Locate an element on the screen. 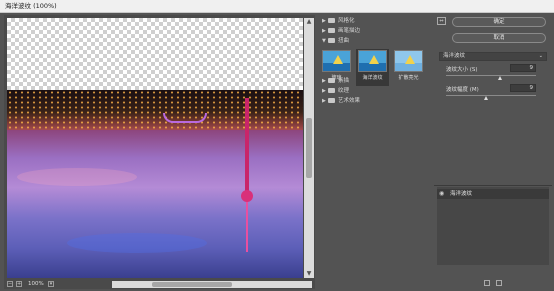 The image size is (554, 291). category-brush-strokes: ▶ 画笔描边 is located at coordinates (341, 31).